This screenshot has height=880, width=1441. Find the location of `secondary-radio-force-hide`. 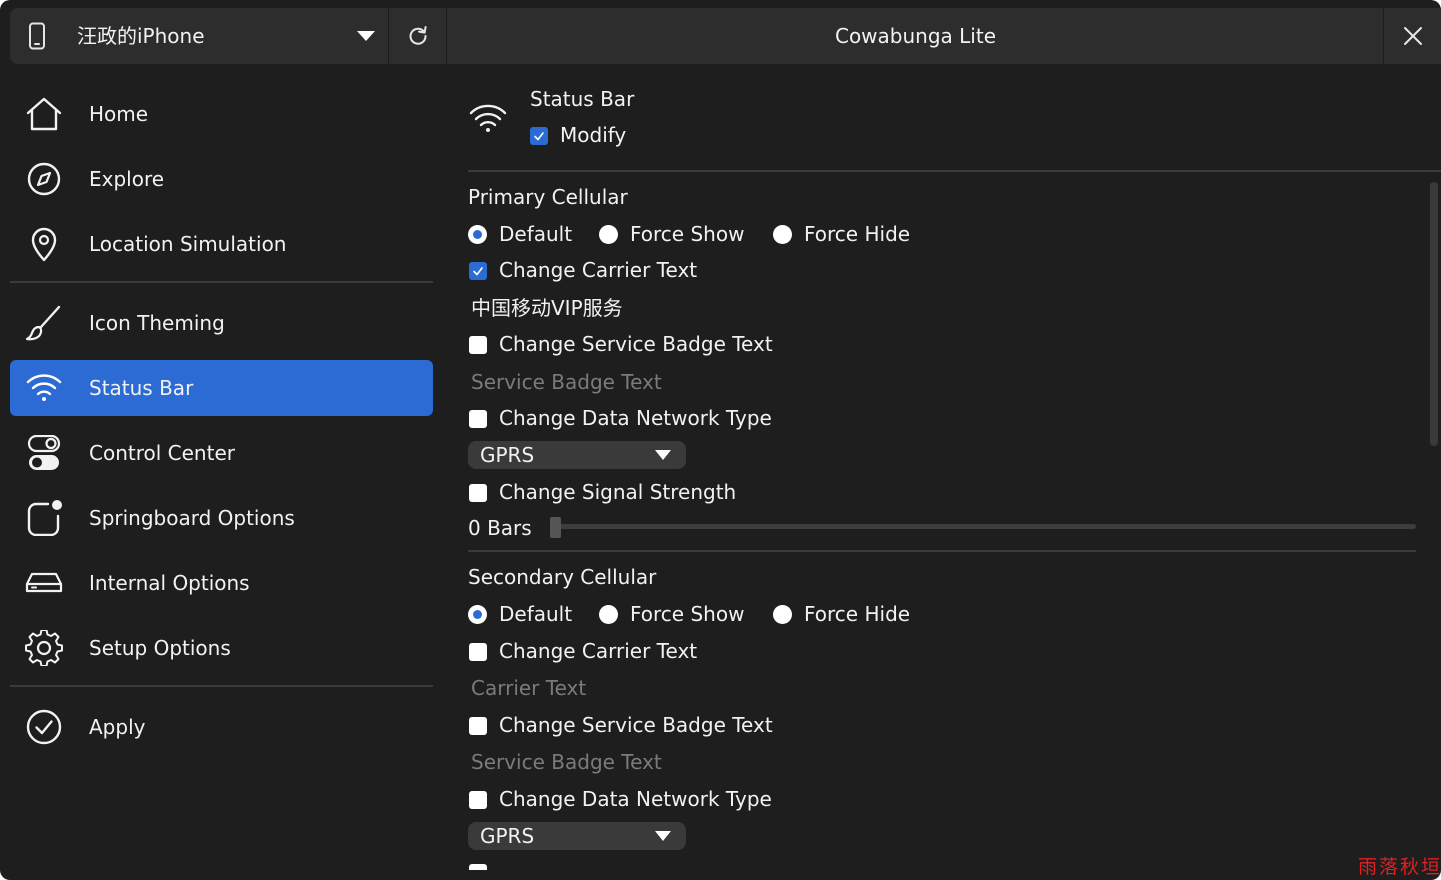

secondary-radio-force-hide is located at coordinates (782, 614).